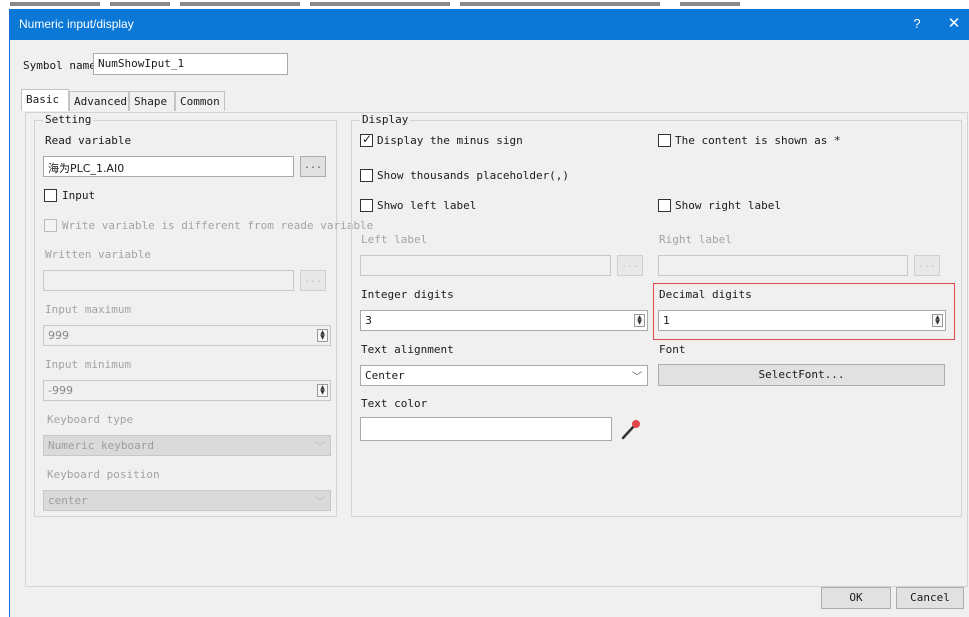  What do you see at coordinates (322, 390) in the screenshot?
I see `input-minimum-spinner: ▲ ▼` at bounding box center [322, 390].